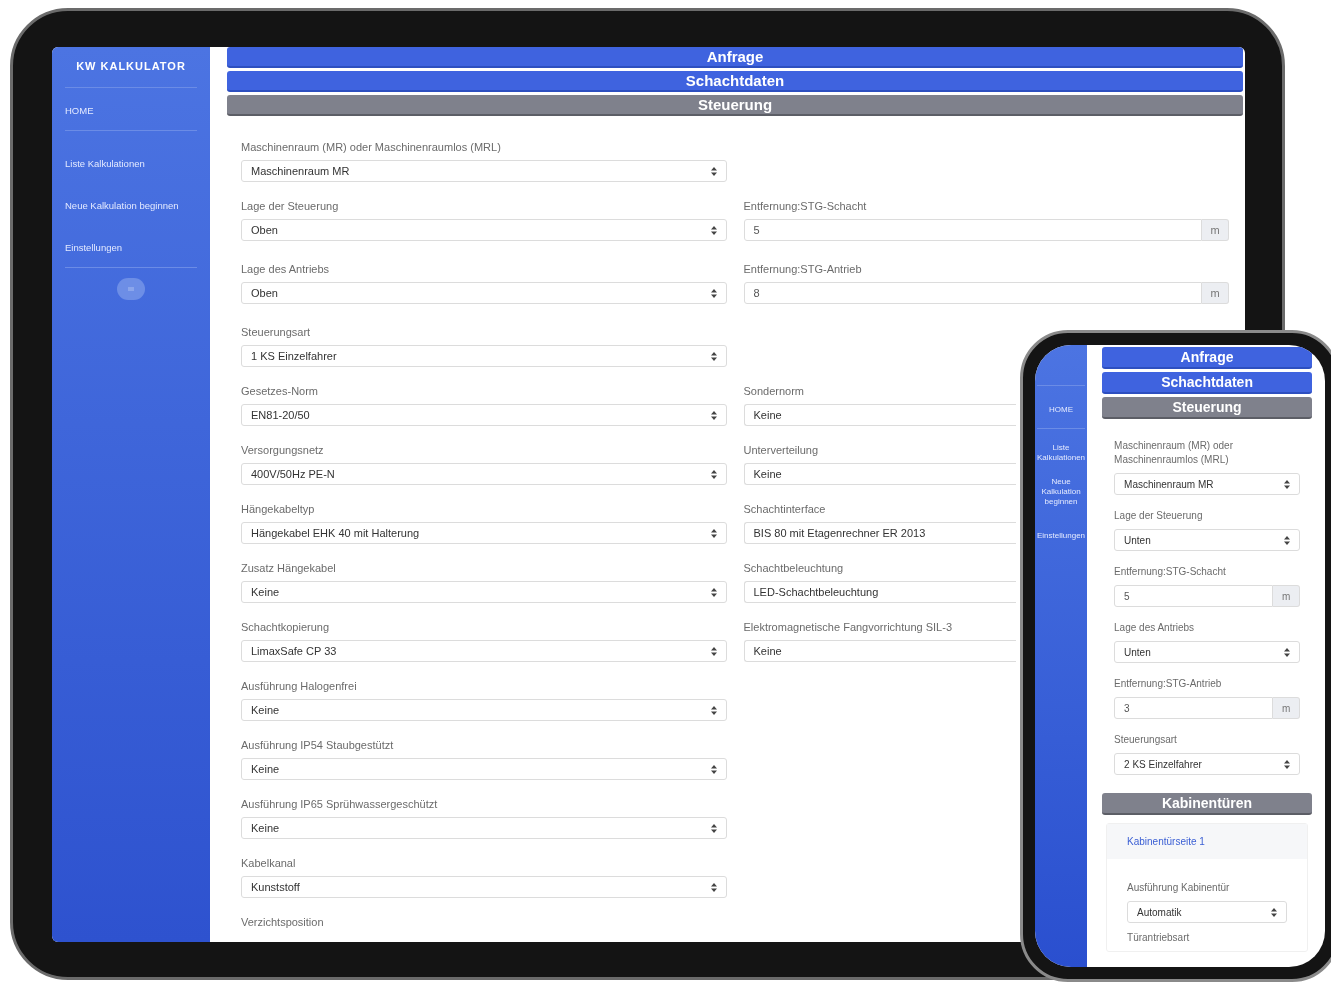 This screenshot has height=982, width=1331. I want to click on field-label: Ausführung Kabinentür, so click(1178, 888).